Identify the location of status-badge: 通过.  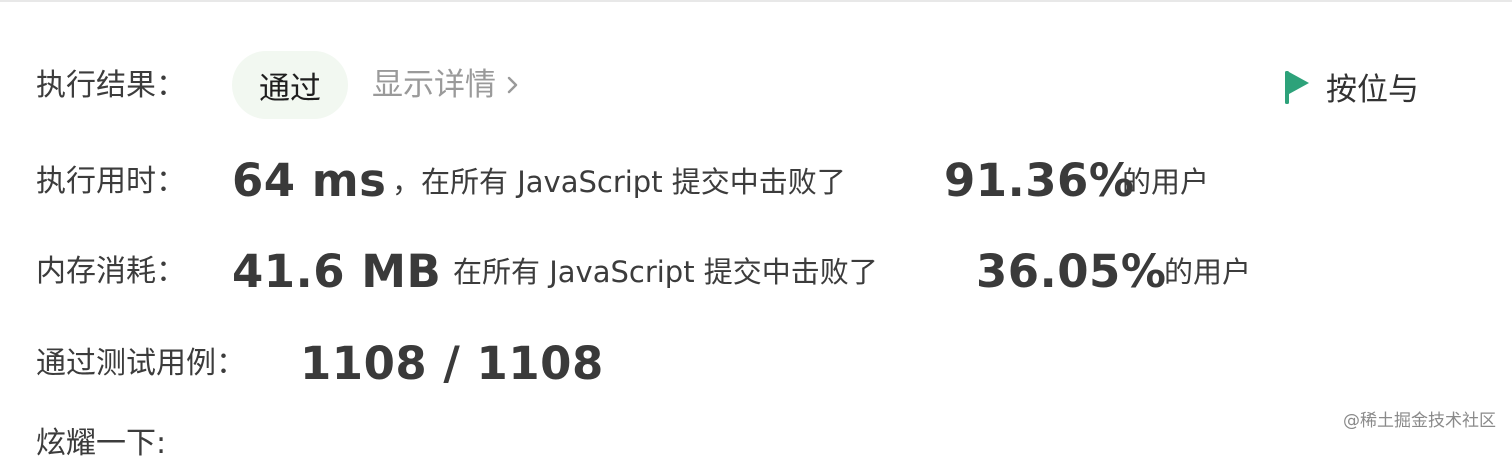
(290, 85).